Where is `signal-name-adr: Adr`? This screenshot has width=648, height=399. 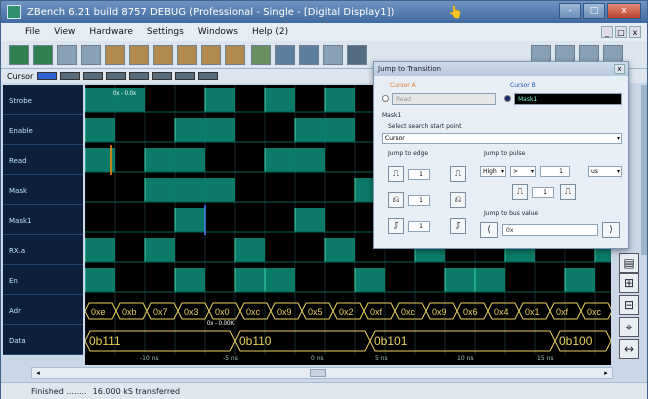
signal-name-adr: Adr is located at coordinates (43, 310).